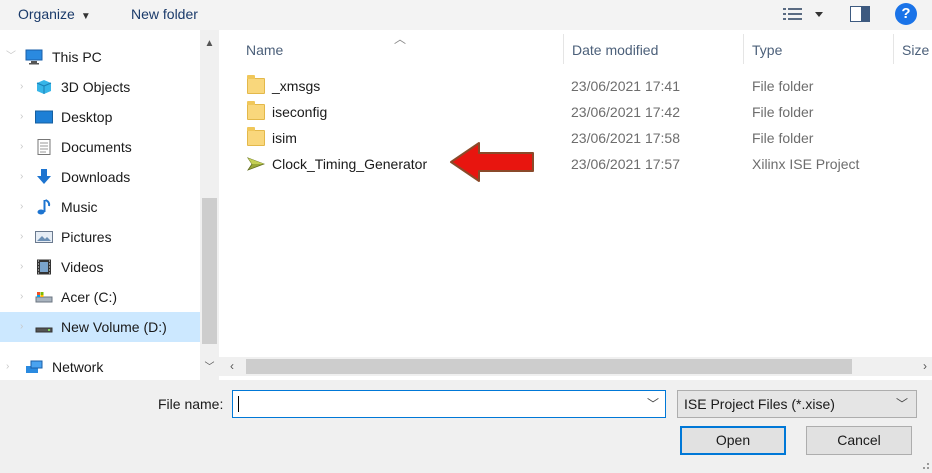 The image size is (932, 473). What do you see at coordinates (87, 117) in the screenshot?
I see `nav-label: Desktop` at bounding box center [87, 117].